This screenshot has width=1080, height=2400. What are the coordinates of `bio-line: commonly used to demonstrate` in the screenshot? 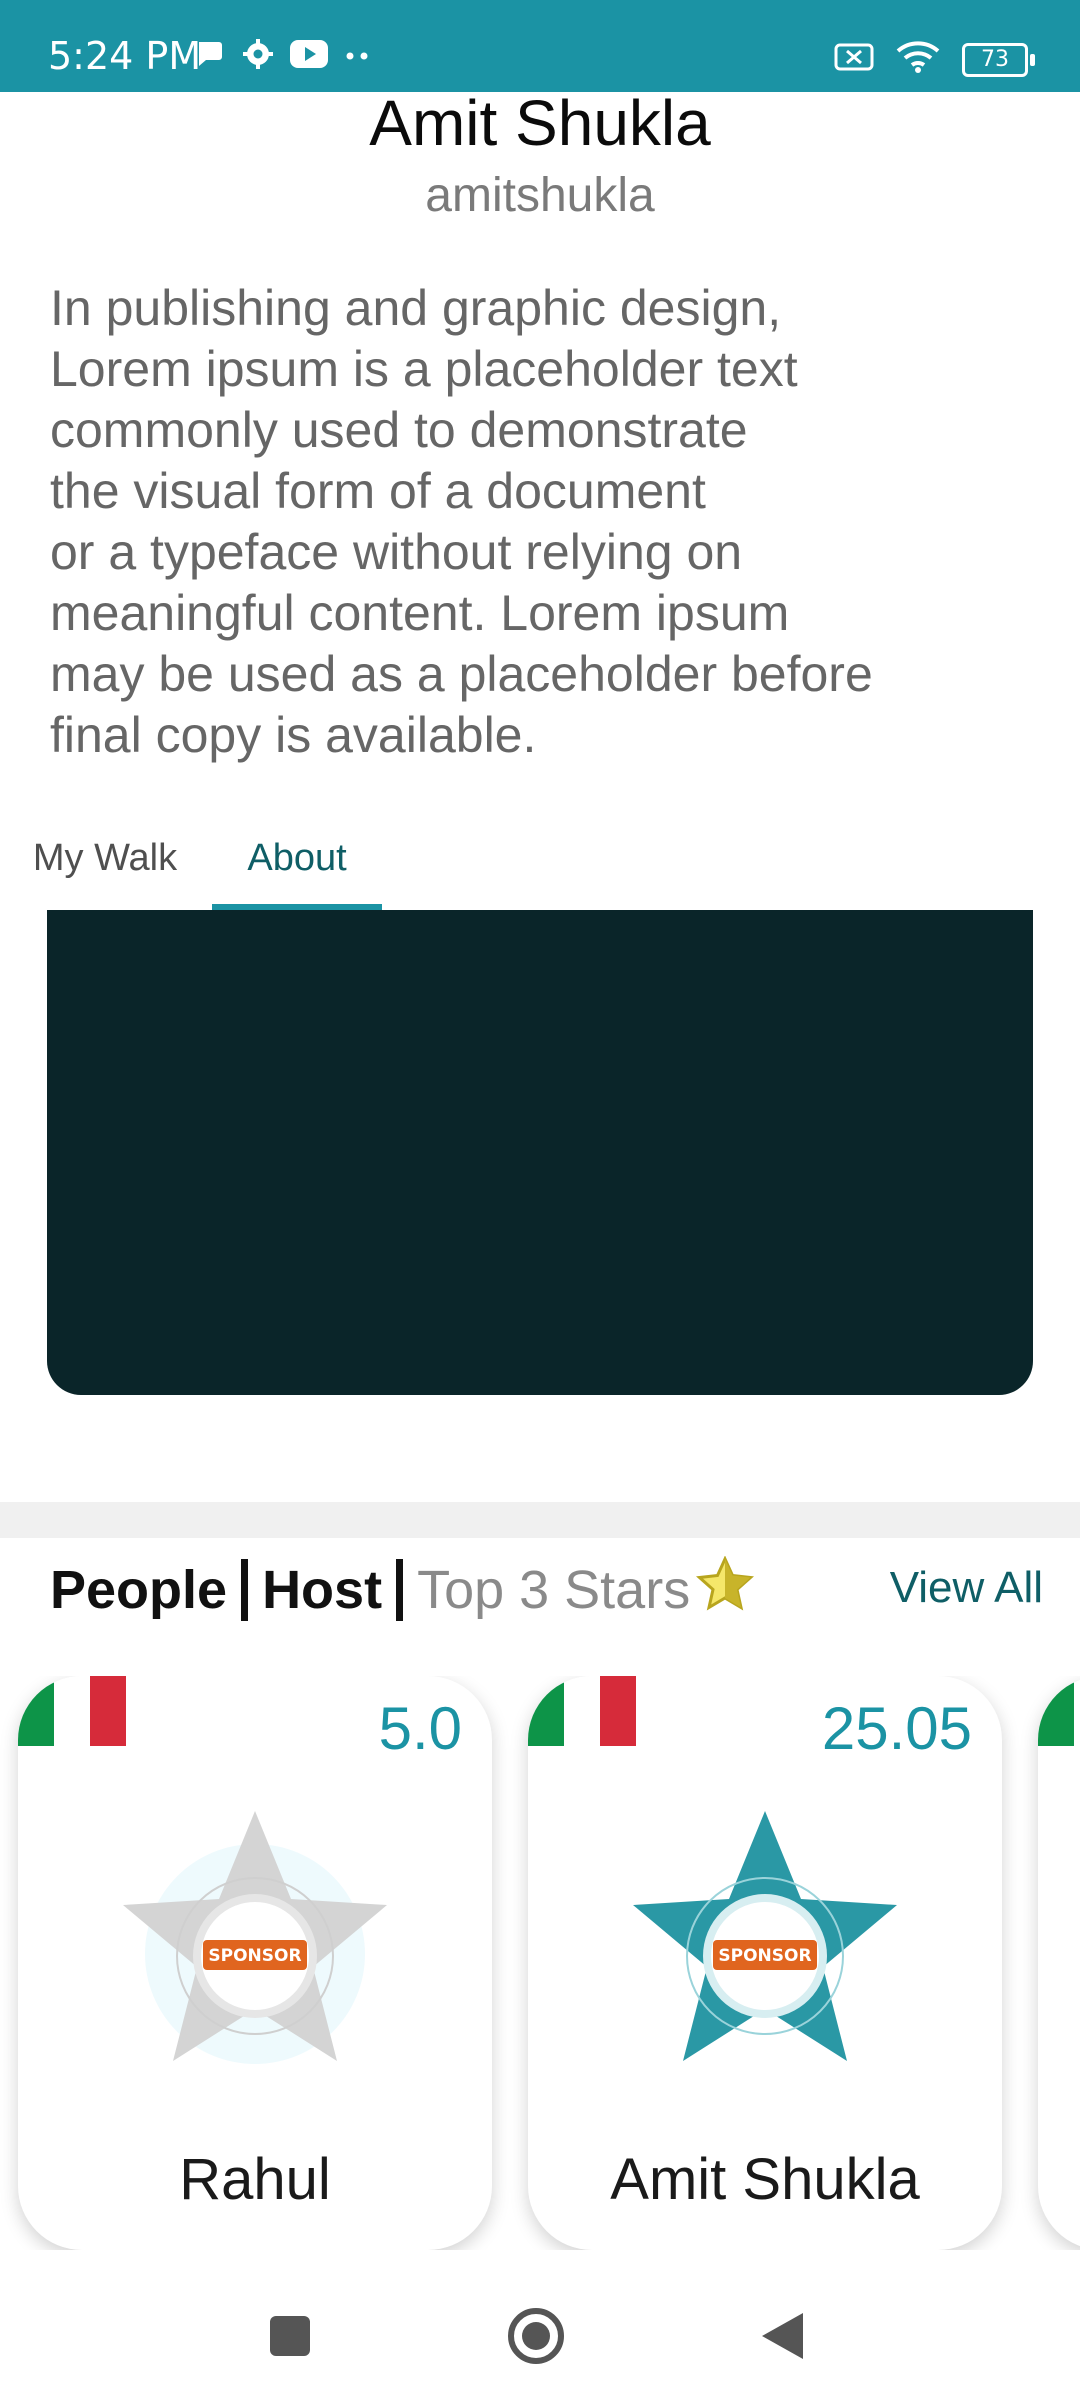 It's located at (399, 430).